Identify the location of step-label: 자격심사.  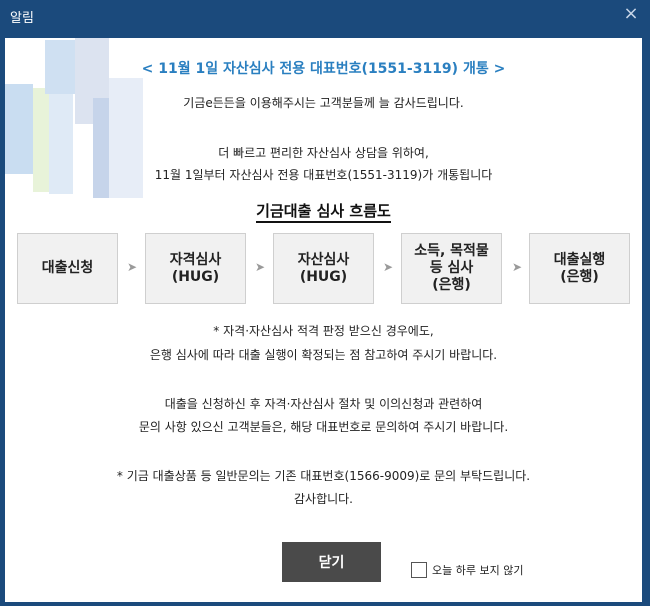
(195, 259).